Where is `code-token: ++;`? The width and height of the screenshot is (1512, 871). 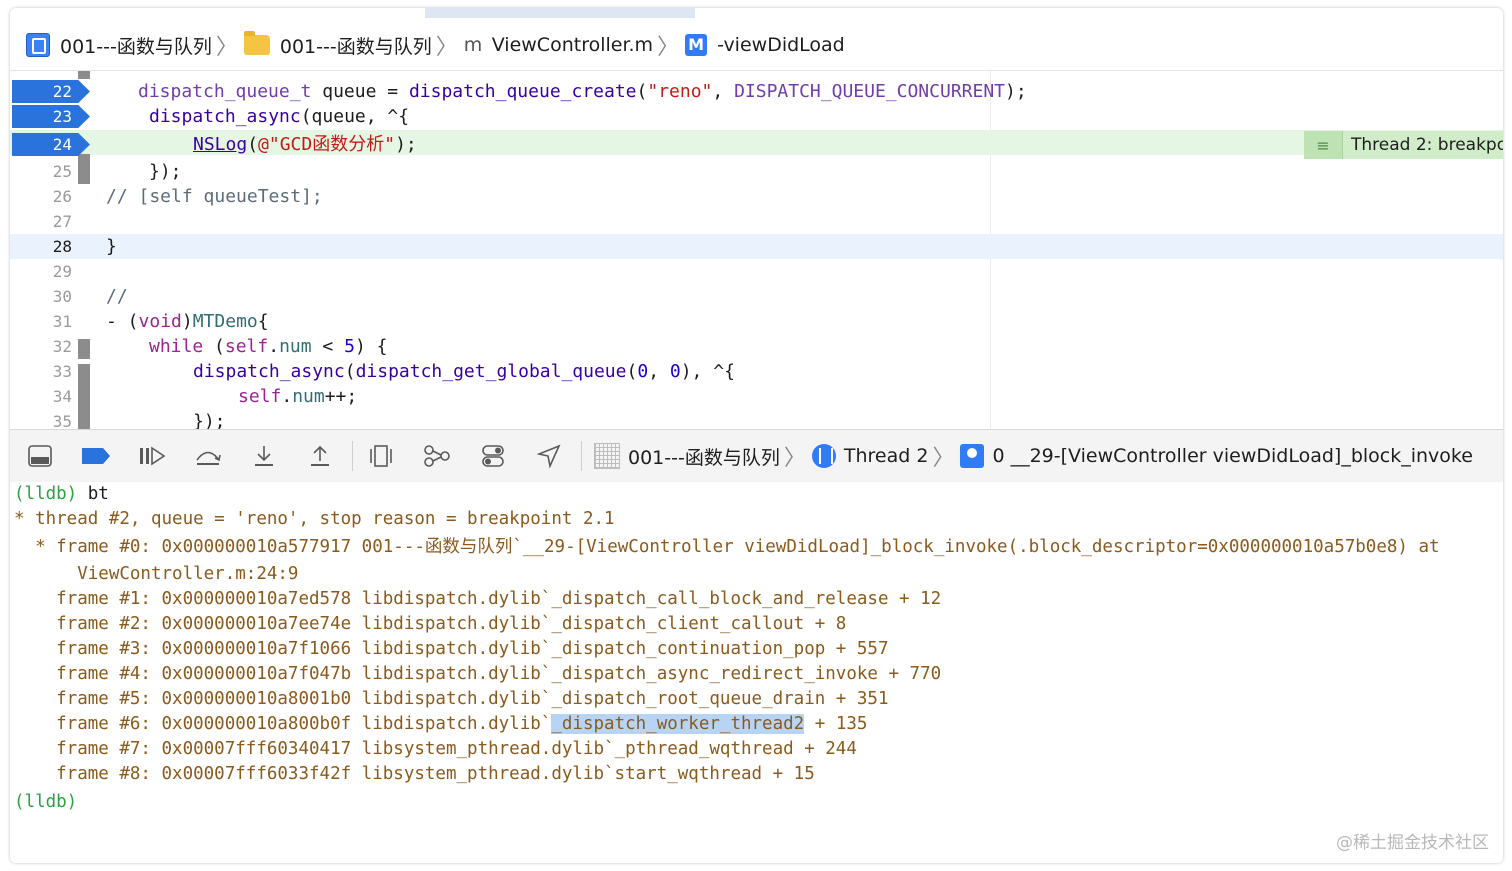
code-token: ++; is located at coordinates (341, 396).